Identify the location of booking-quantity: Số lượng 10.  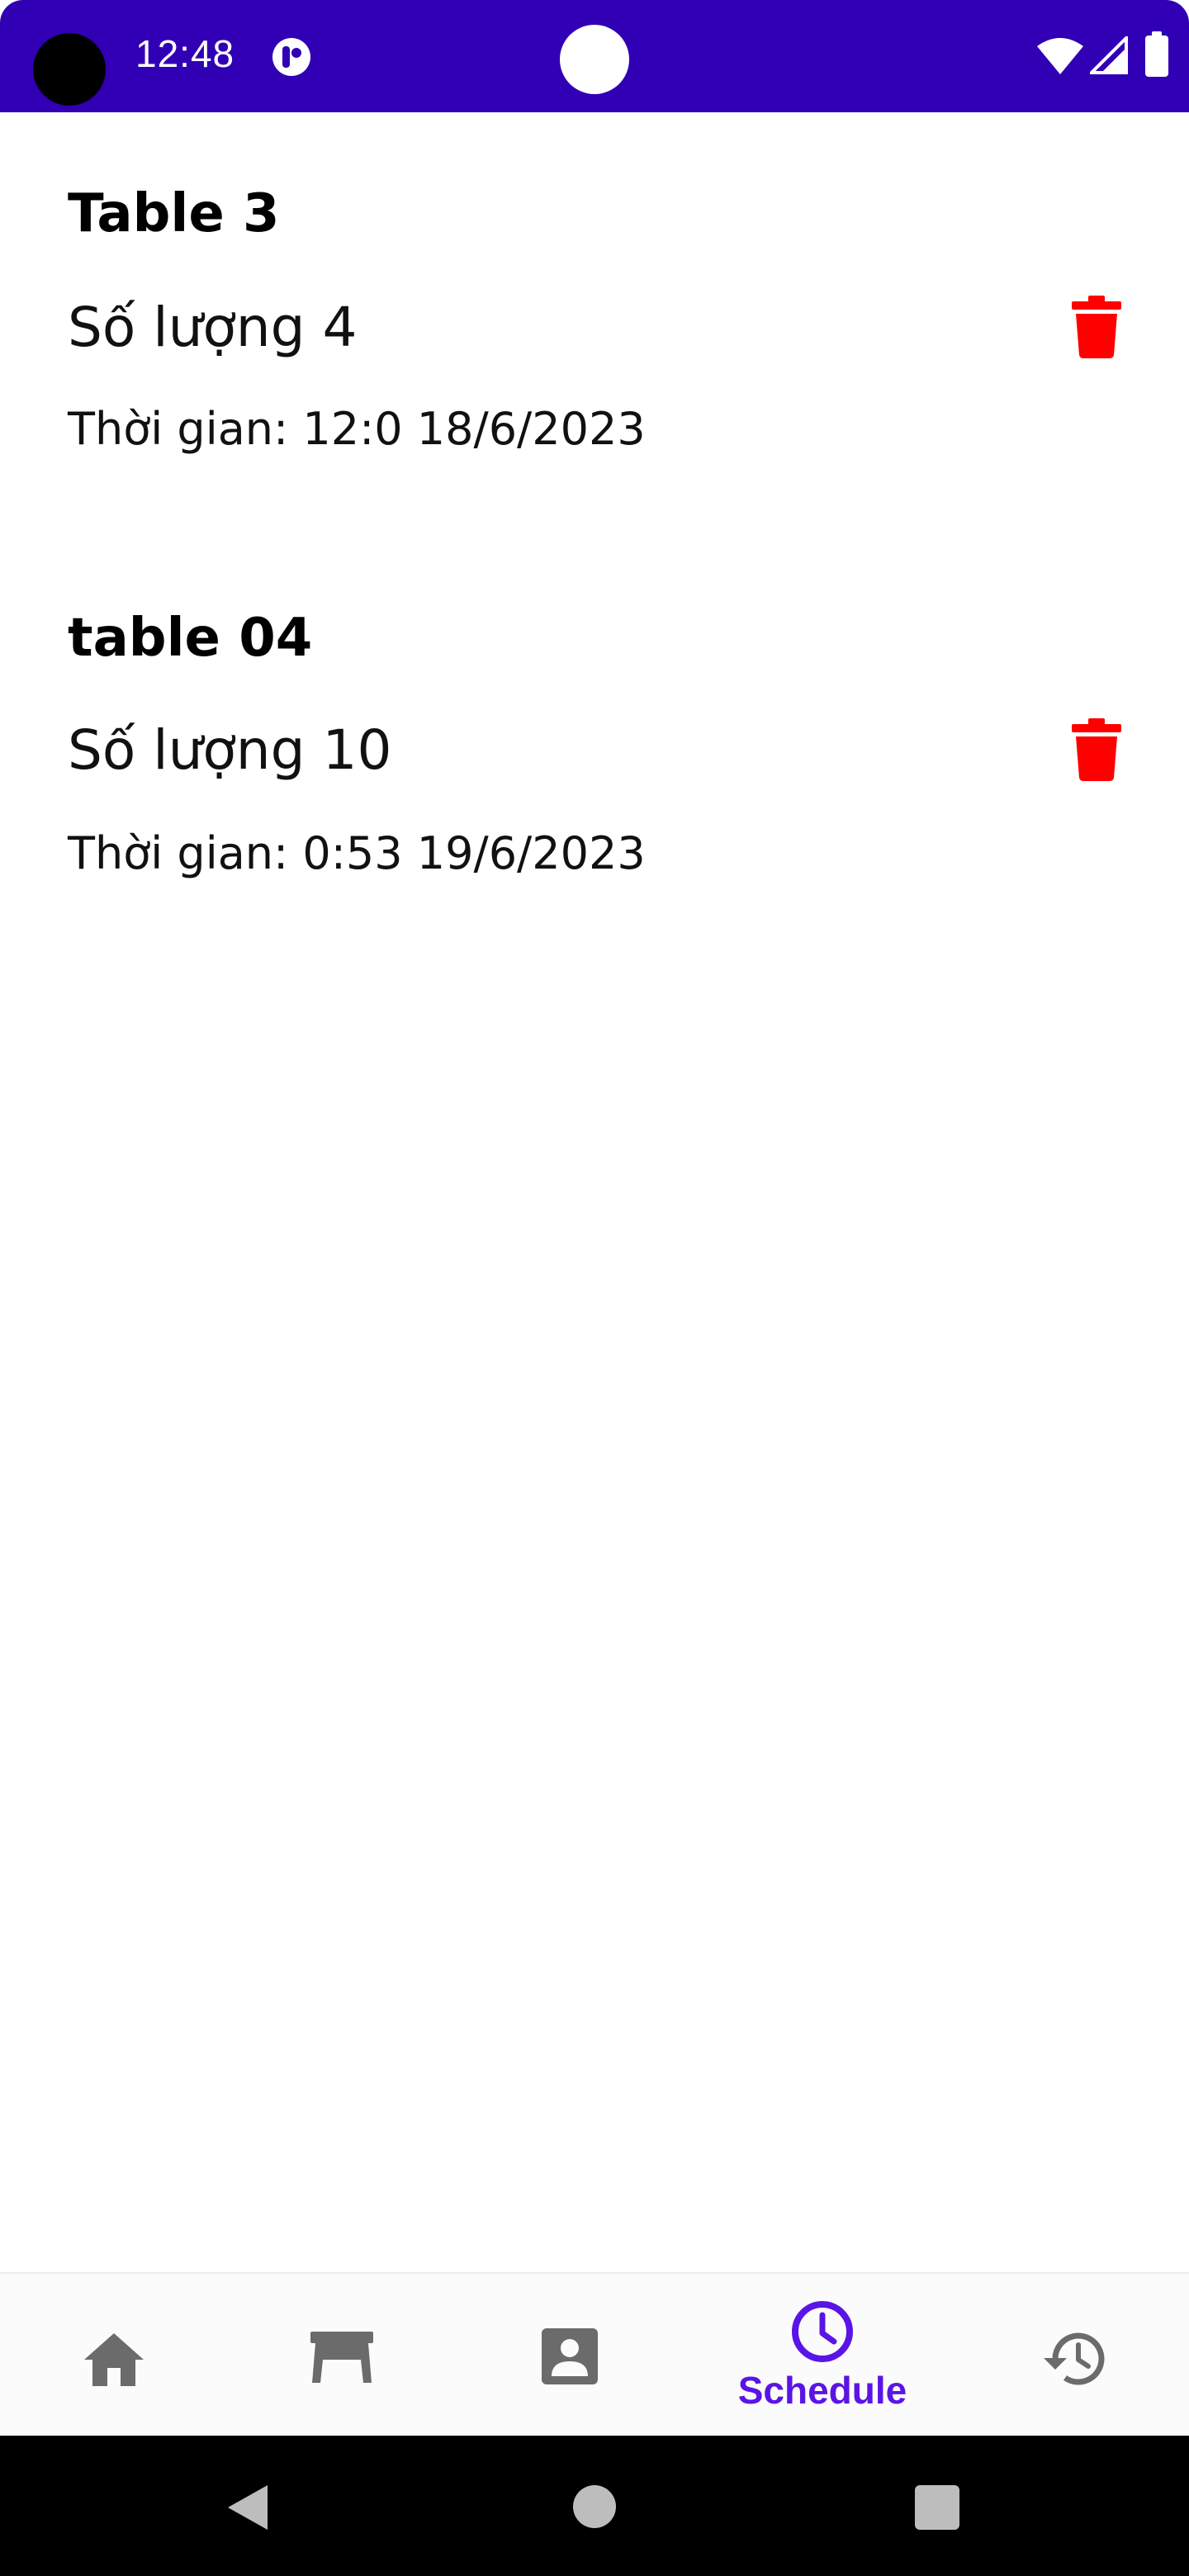
(230, 750).